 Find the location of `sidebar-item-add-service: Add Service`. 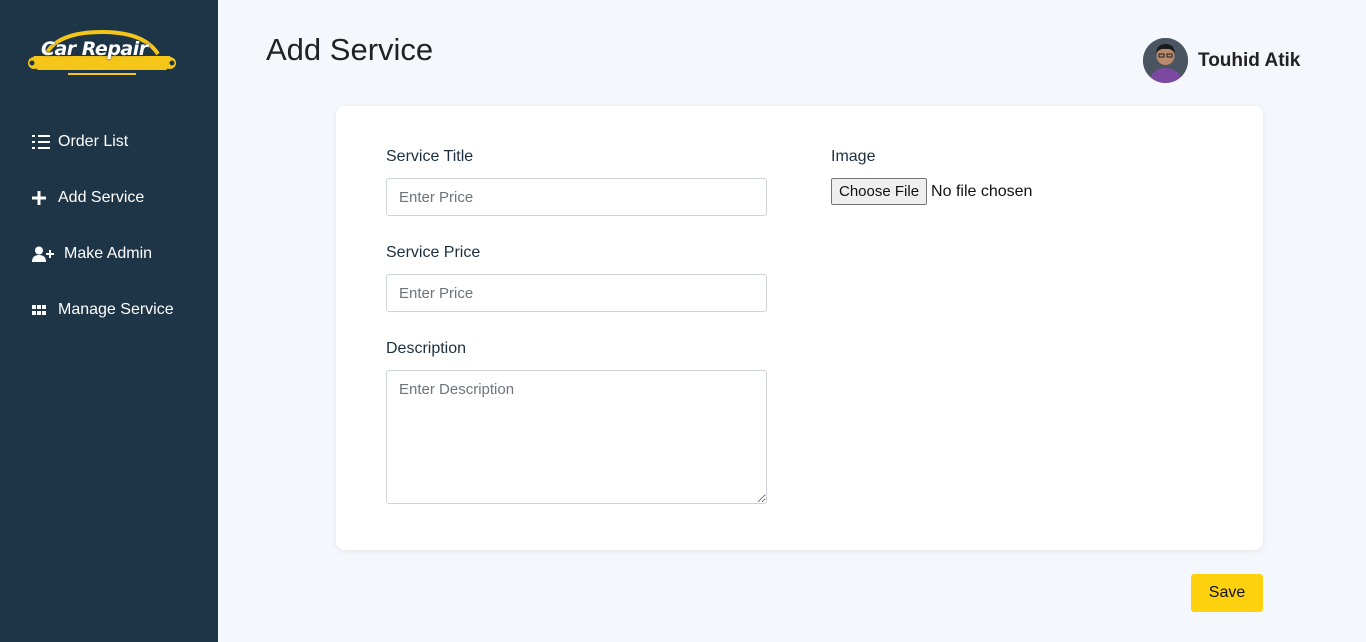

sidebar-item-add-service: Add Service is located at coordinates (103, 198).